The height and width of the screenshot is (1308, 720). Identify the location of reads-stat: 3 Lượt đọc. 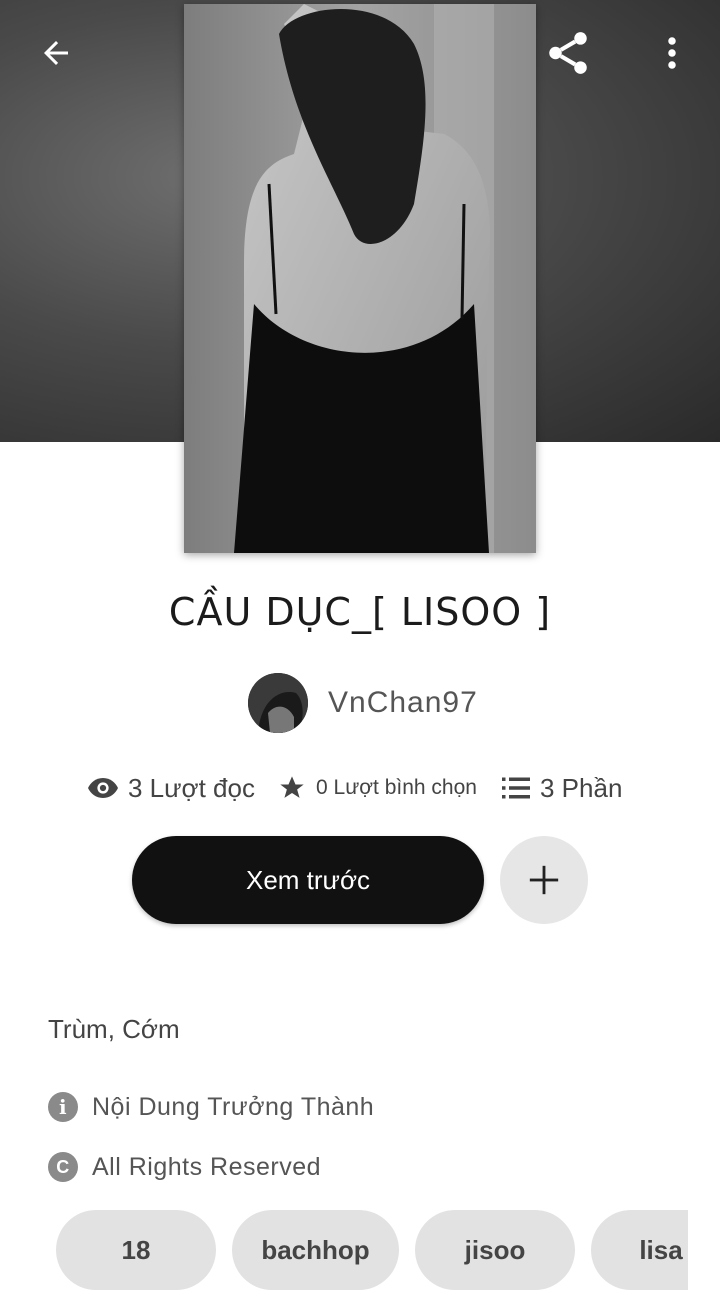
(183, 788).